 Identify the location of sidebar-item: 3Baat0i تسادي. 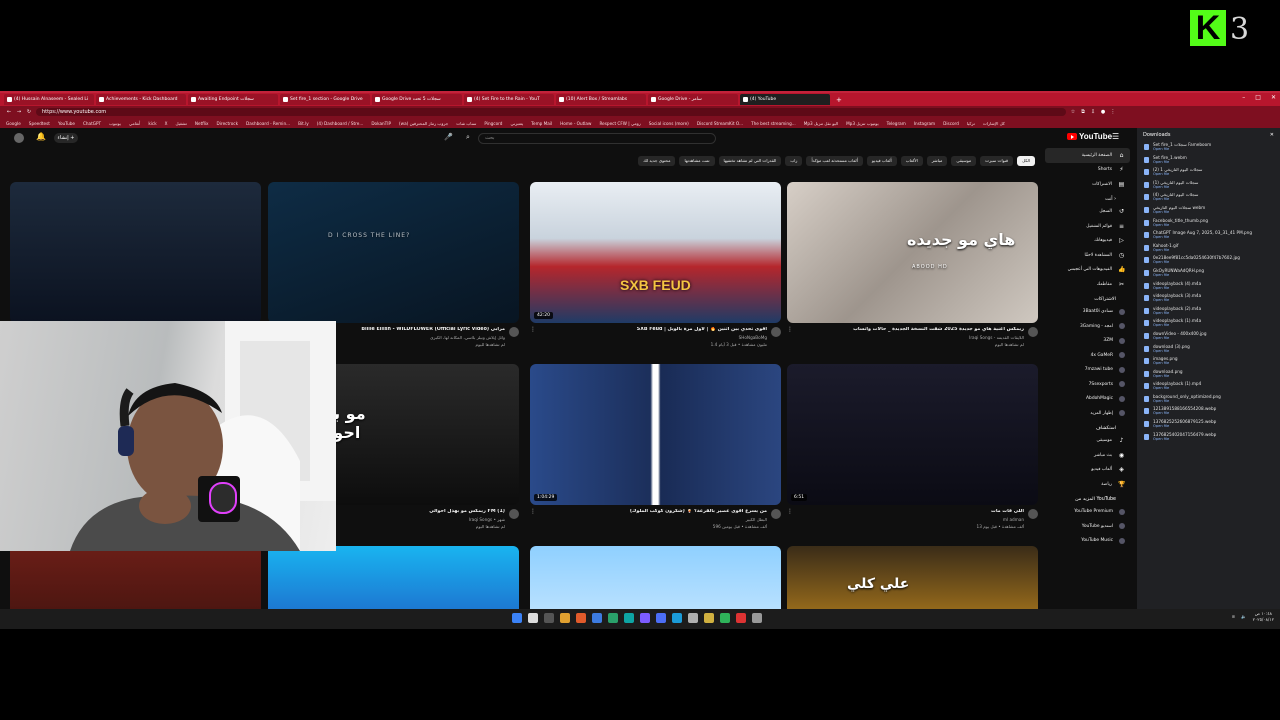
(1087, 312).